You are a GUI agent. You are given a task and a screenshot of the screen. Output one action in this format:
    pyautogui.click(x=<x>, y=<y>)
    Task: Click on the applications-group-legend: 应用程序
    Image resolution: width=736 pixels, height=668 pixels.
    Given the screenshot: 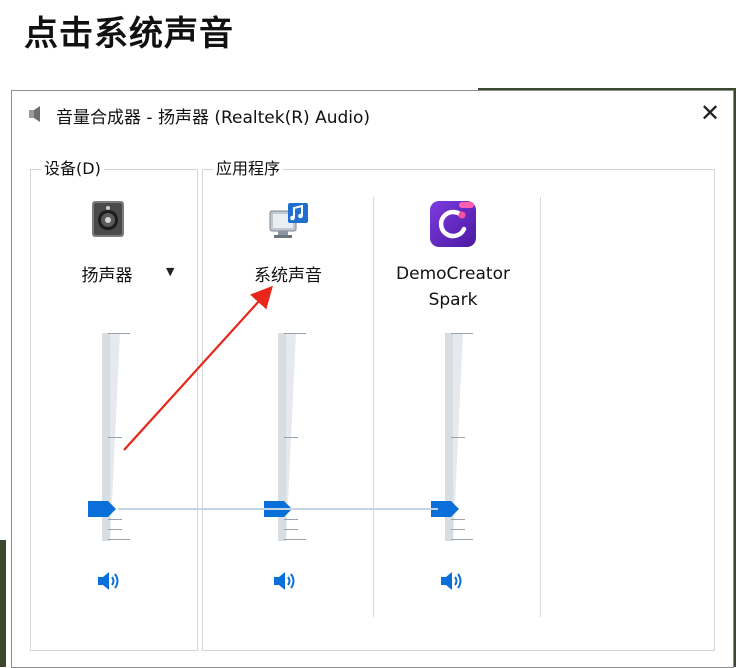 What is the action you would take?
    pyautogui.click(x=248, y=168)
    